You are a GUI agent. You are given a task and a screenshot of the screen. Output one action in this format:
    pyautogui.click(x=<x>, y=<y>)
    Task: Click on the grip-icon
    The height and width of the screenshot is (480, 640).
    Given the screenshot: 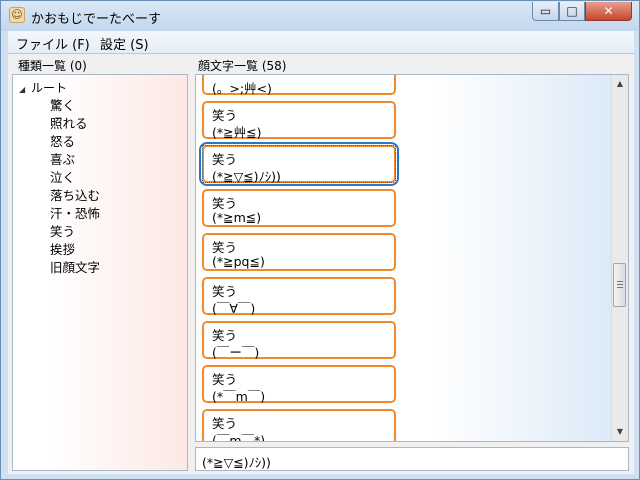 What is the action you would take?
    pyautogui.click(x=620, y=285)
    